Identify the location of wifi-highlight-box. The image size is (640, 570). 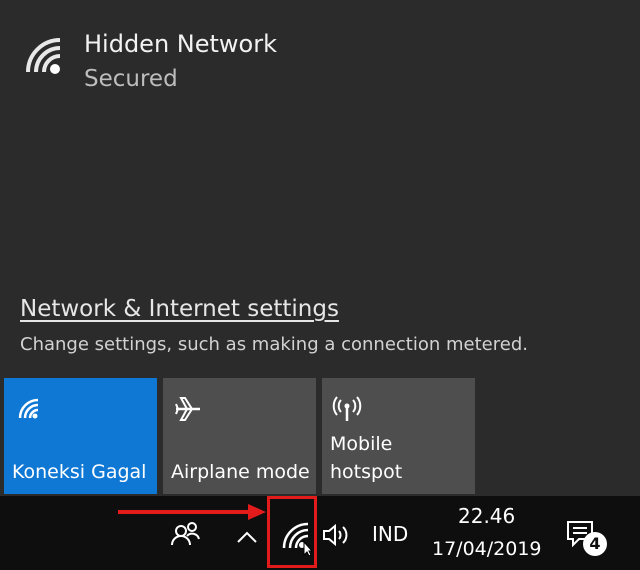
(292, 532).